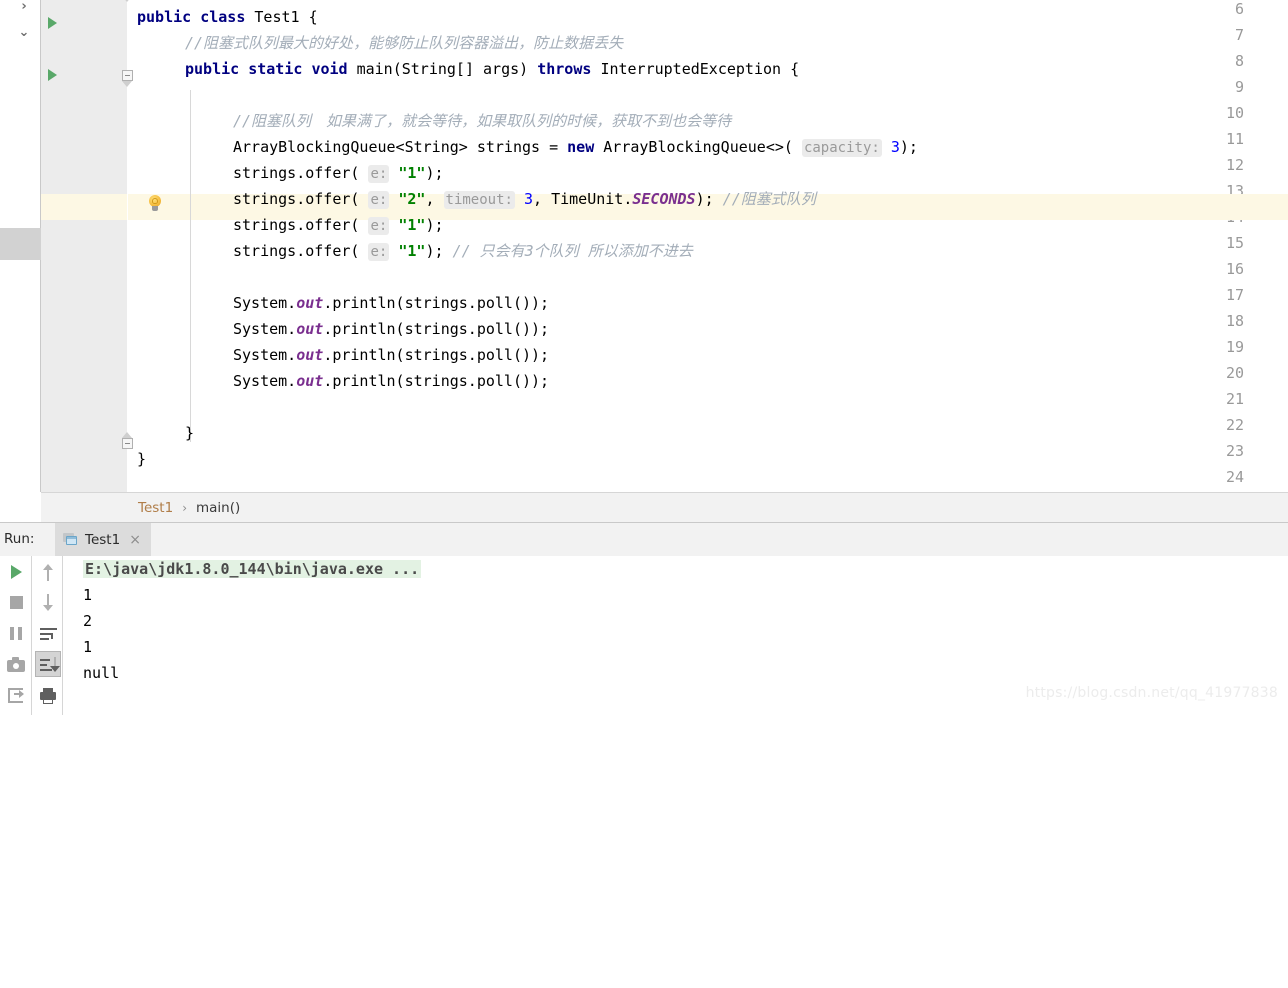 This screenshot has height=988, width=1288. Describe the element at coordinates (308, 17) in the screenshot. I see `open-brace: {` at that location.